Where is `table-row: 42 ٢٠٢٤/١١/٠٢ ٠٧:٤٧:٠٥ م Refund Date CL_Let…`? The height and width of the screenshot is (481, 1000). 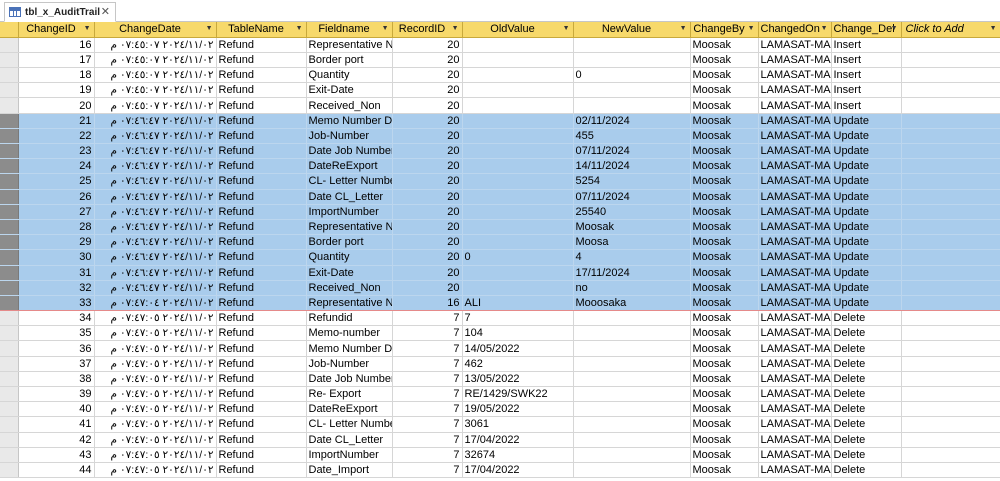 table-row: 42 ٢٠٢٤/١١/٠٢ ٠٧:٤٧:٠٥ م Refund Date CL_Let… is located at coordinates (500, 440).